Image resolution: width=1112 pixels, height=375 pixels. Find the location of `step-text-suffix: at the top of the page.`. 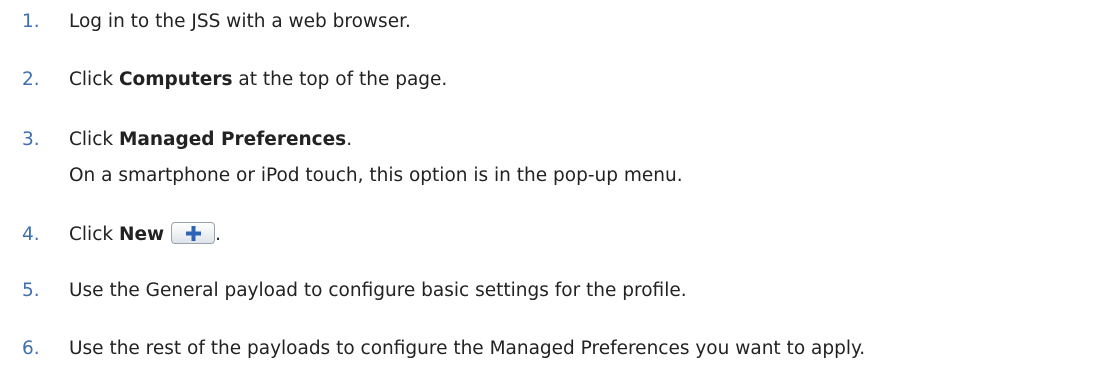

step-text-suffix: at the top of the page. is located at coordinates (340, 79).